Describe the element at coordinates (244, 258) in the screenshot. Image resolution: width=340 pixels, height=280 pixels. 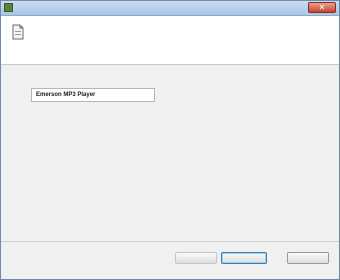
I see `next-button` at that location.